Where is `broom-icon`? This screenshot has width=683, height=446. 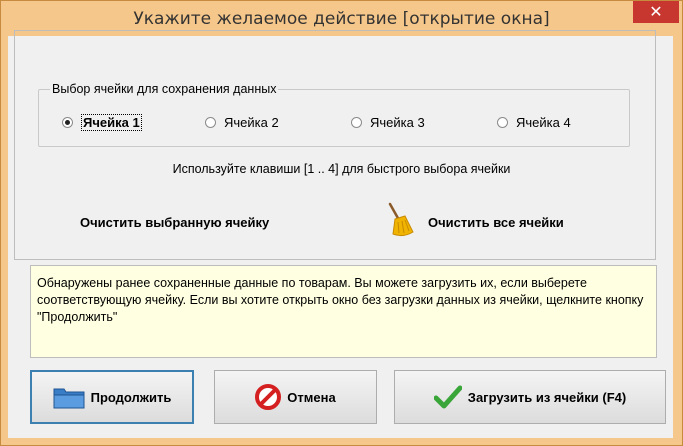 broom-icon is located at coordinates (400, 220).